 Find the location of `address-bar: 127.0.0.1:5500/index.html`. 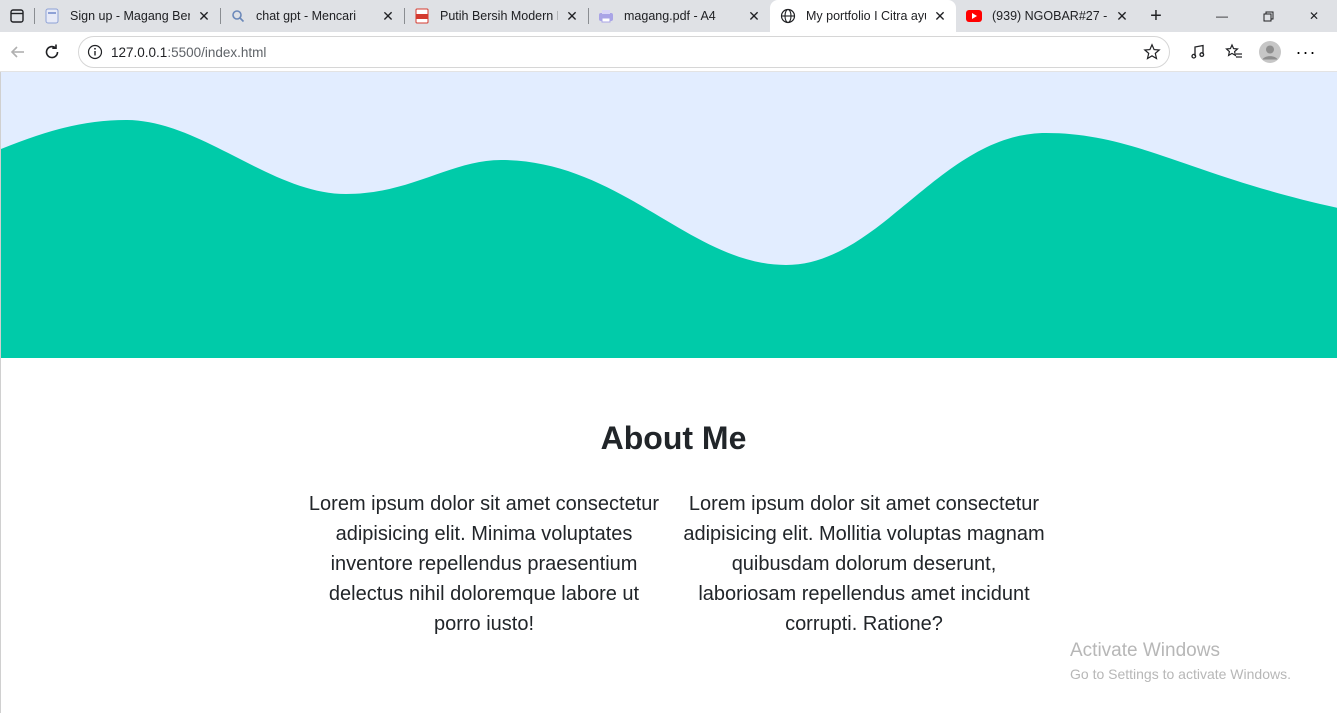

address-bar: 127.0.0.1:5500/index.html is located at coordinates (624, 52).